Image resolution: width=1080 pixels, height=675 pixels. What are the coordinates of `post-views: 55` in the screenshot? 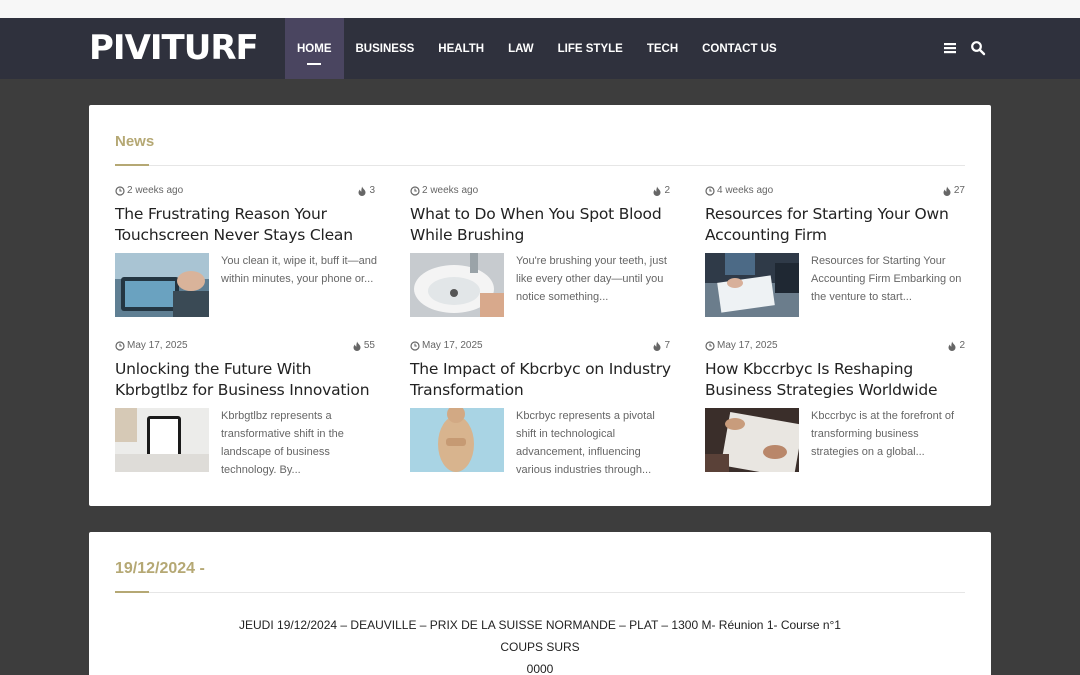 It's located at (369, 345).